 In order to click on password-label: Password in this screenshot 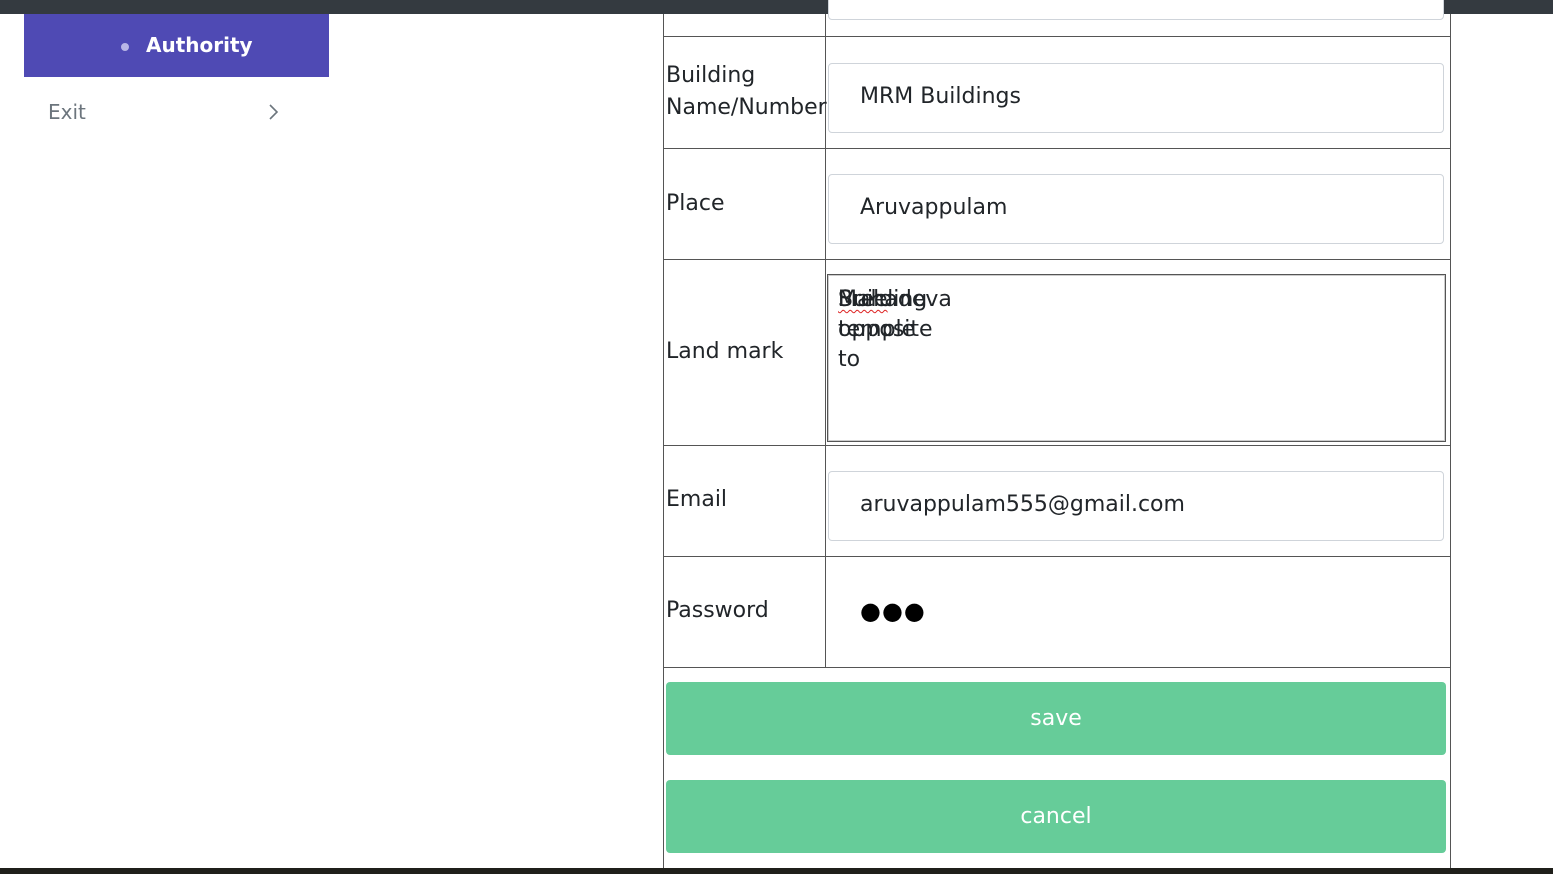, I will do `click(717, 610)`.